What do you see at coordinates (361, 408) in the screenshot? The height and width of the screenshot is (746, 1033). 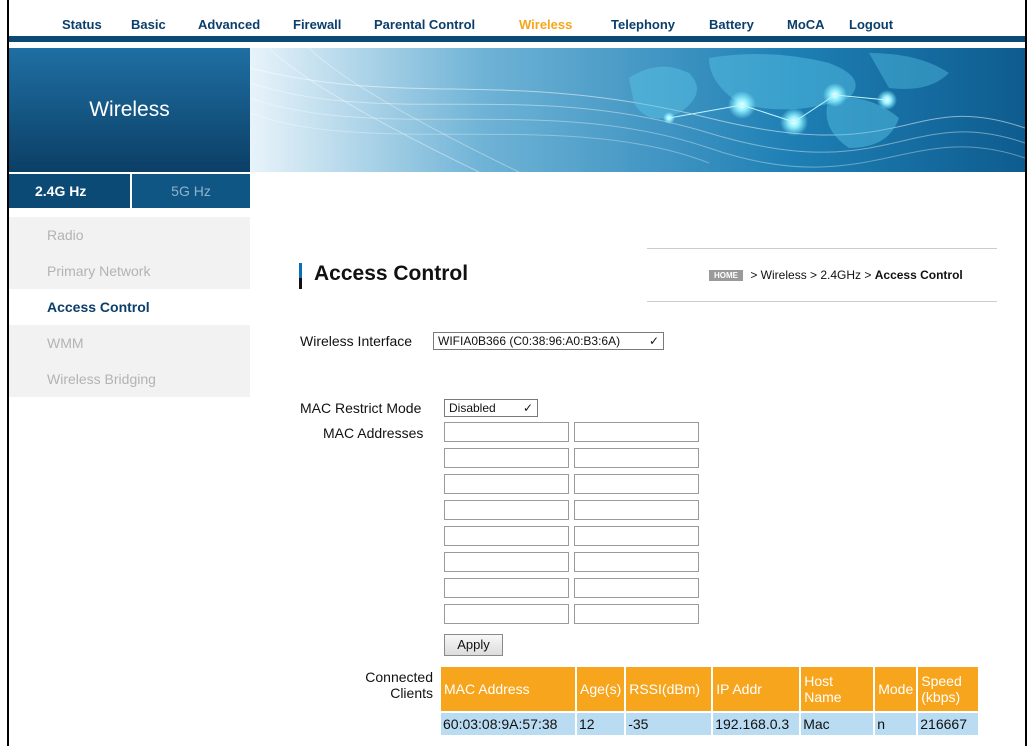 I see `mac-restrict-mode-label: MAC Restrict Mode` at bounding box center [361, 408].